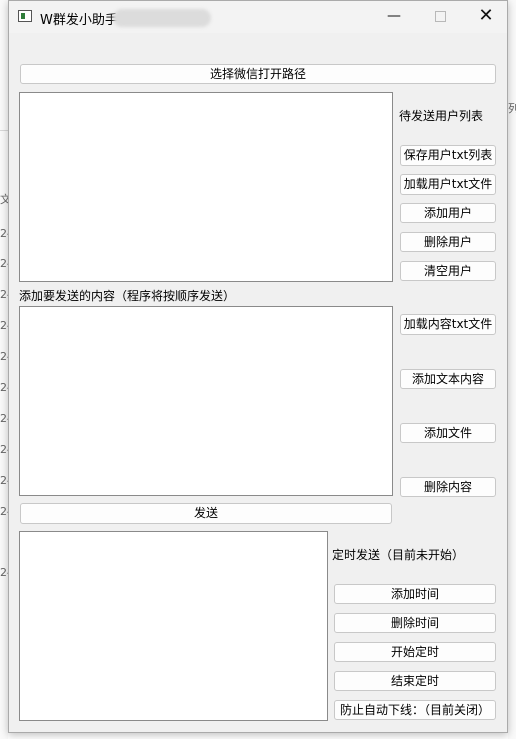 This screenshot has width=516, height=739. What do you see at coordinates (415, 594) in the screenshot?
I see `add-time-button: 添加时间` at bounding box center [415, 594].